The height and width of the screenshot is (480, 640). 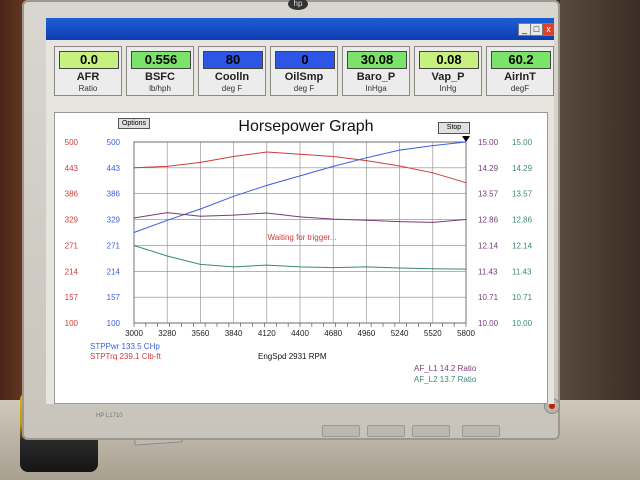 What do you see at coordinates (488, 323) in the screenshot?
I see `y-right-purple-tick: 10.00` at bounding box center [488, 323].